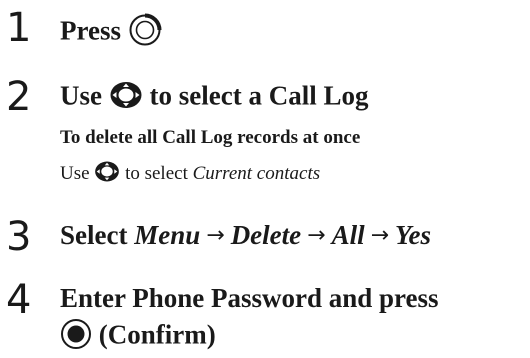 Image resolution: width=530 pixels, height=358 pixels. What do you see at coordinates (19, 237) in the screenshot?
I see `step-3-number: 3` at bounding box center [19, 237].